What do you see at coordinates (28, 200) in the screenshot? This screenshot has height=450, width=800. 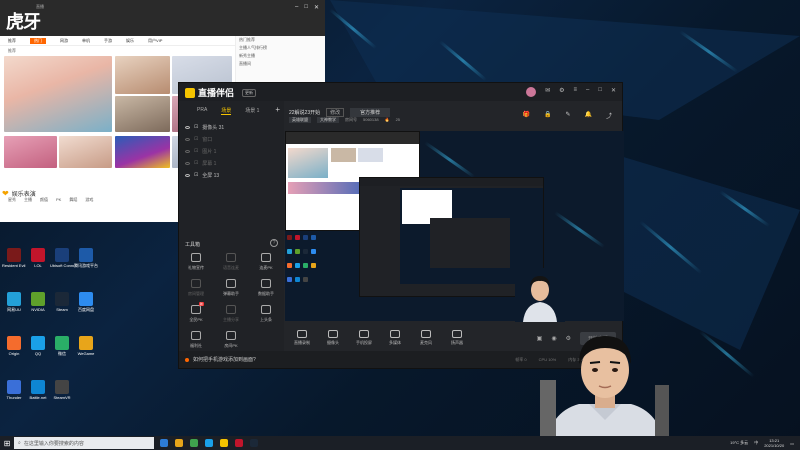 I see `section-tab: 主播` at bounding box center [28, 200].